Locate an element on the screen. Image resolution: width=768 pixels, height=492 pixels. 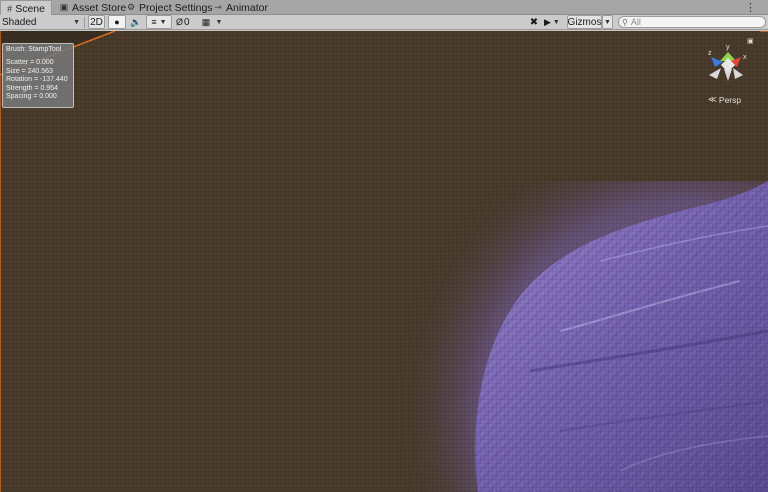
axis-neg-x-cone is located at coordinates (715, 73).